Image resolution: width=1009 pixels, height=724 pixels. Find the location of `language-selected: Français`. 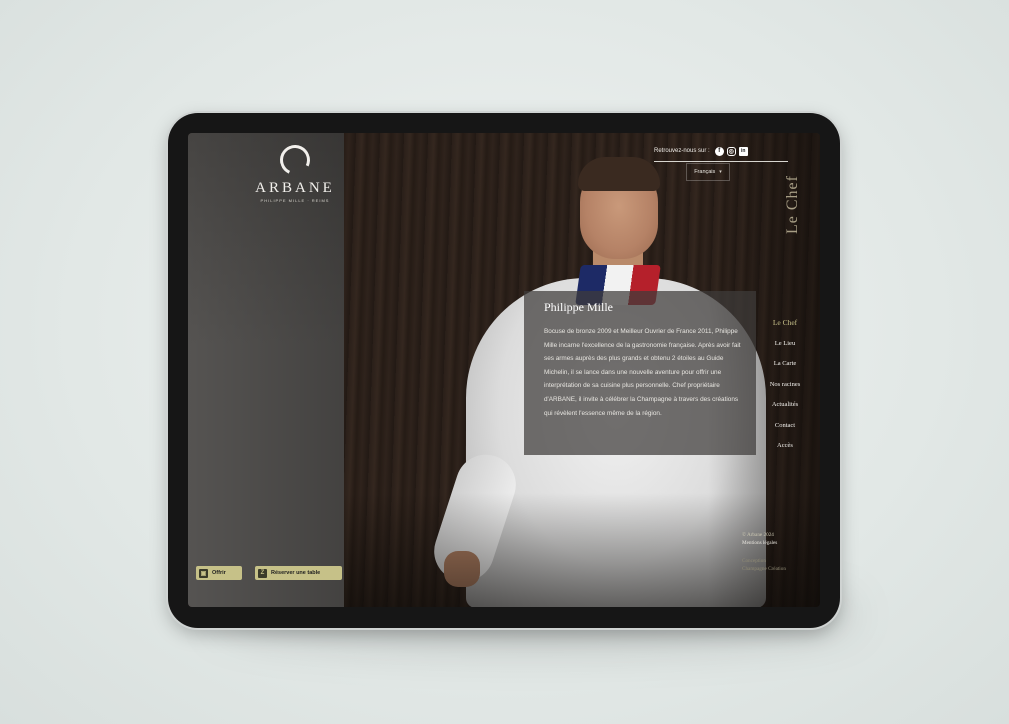

language-selected: Français is located at coordinates (705, 172).